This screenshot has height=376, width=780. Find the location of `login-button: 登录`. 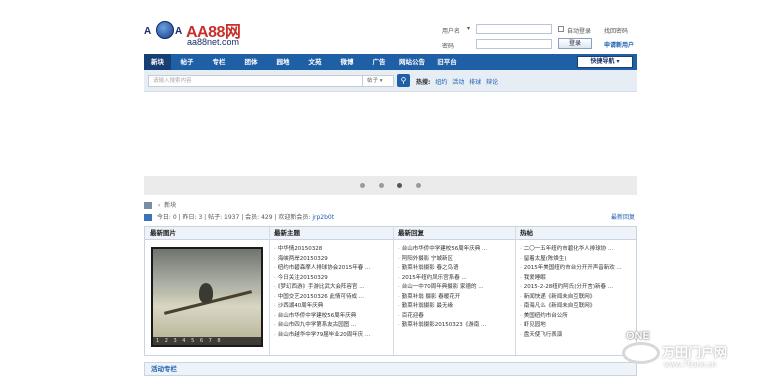

login-button: 登录 is located at coordinates (575, 43).